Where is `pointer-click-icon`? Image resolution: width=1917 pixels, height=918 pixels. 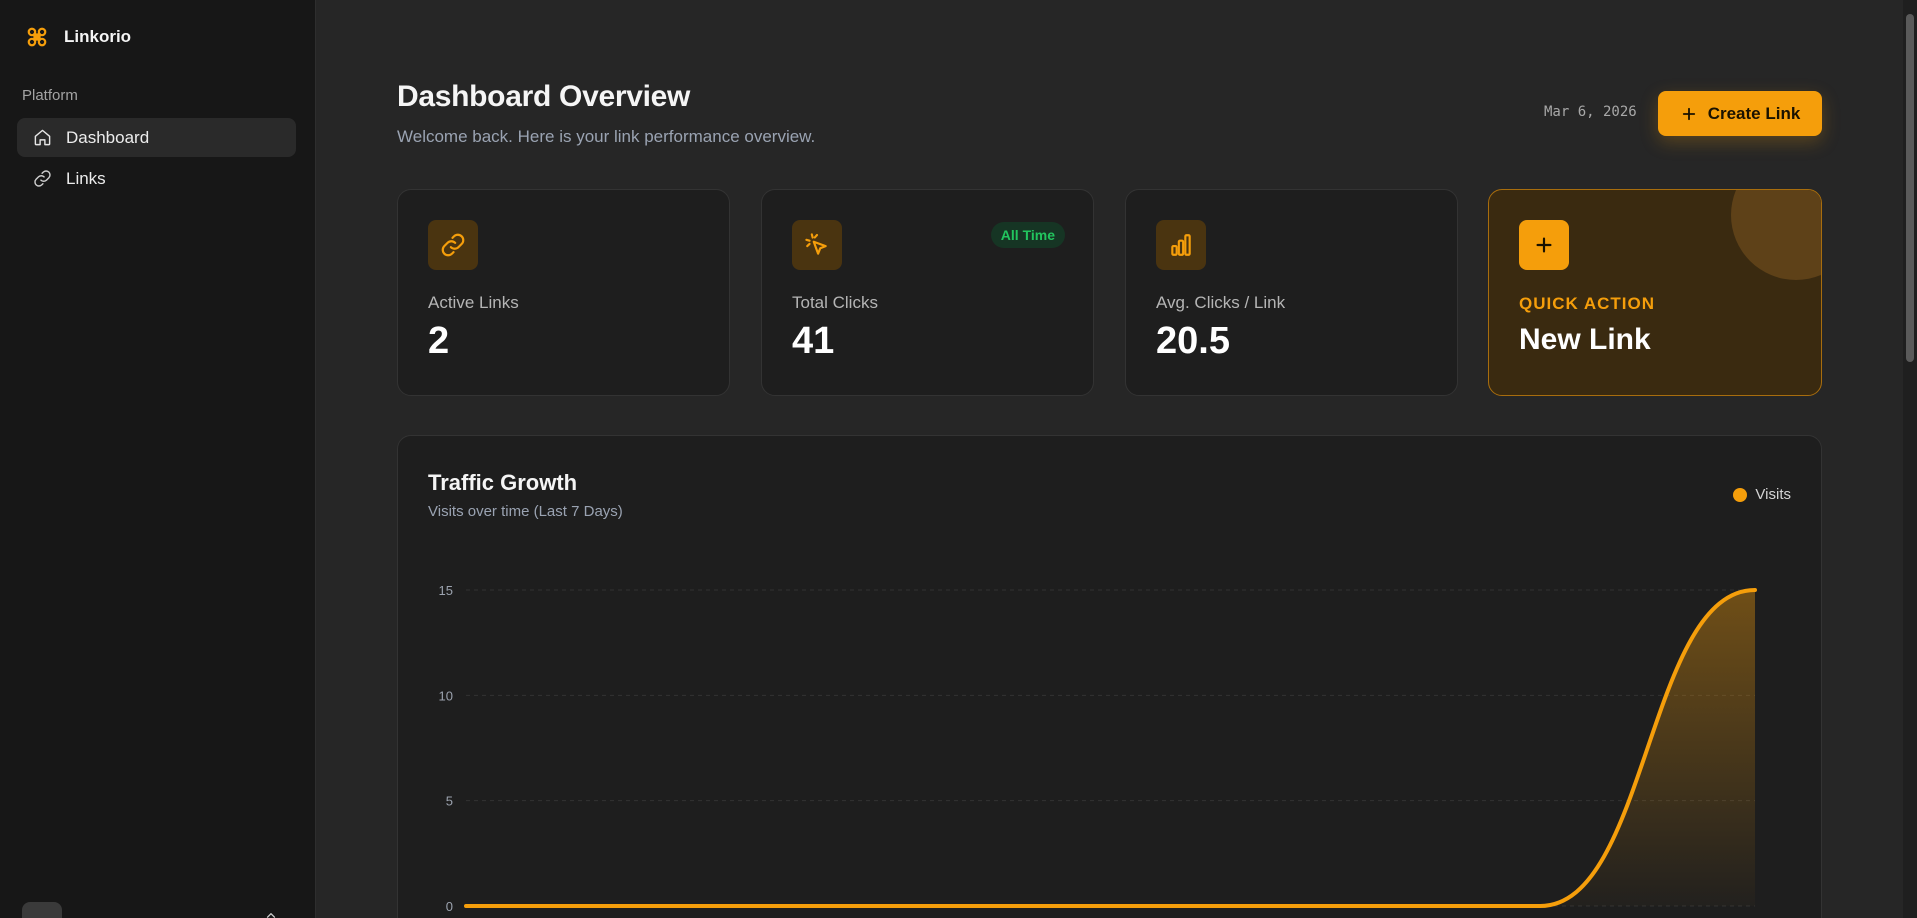 pointer-click-icon is located at coordinates (816, 244).